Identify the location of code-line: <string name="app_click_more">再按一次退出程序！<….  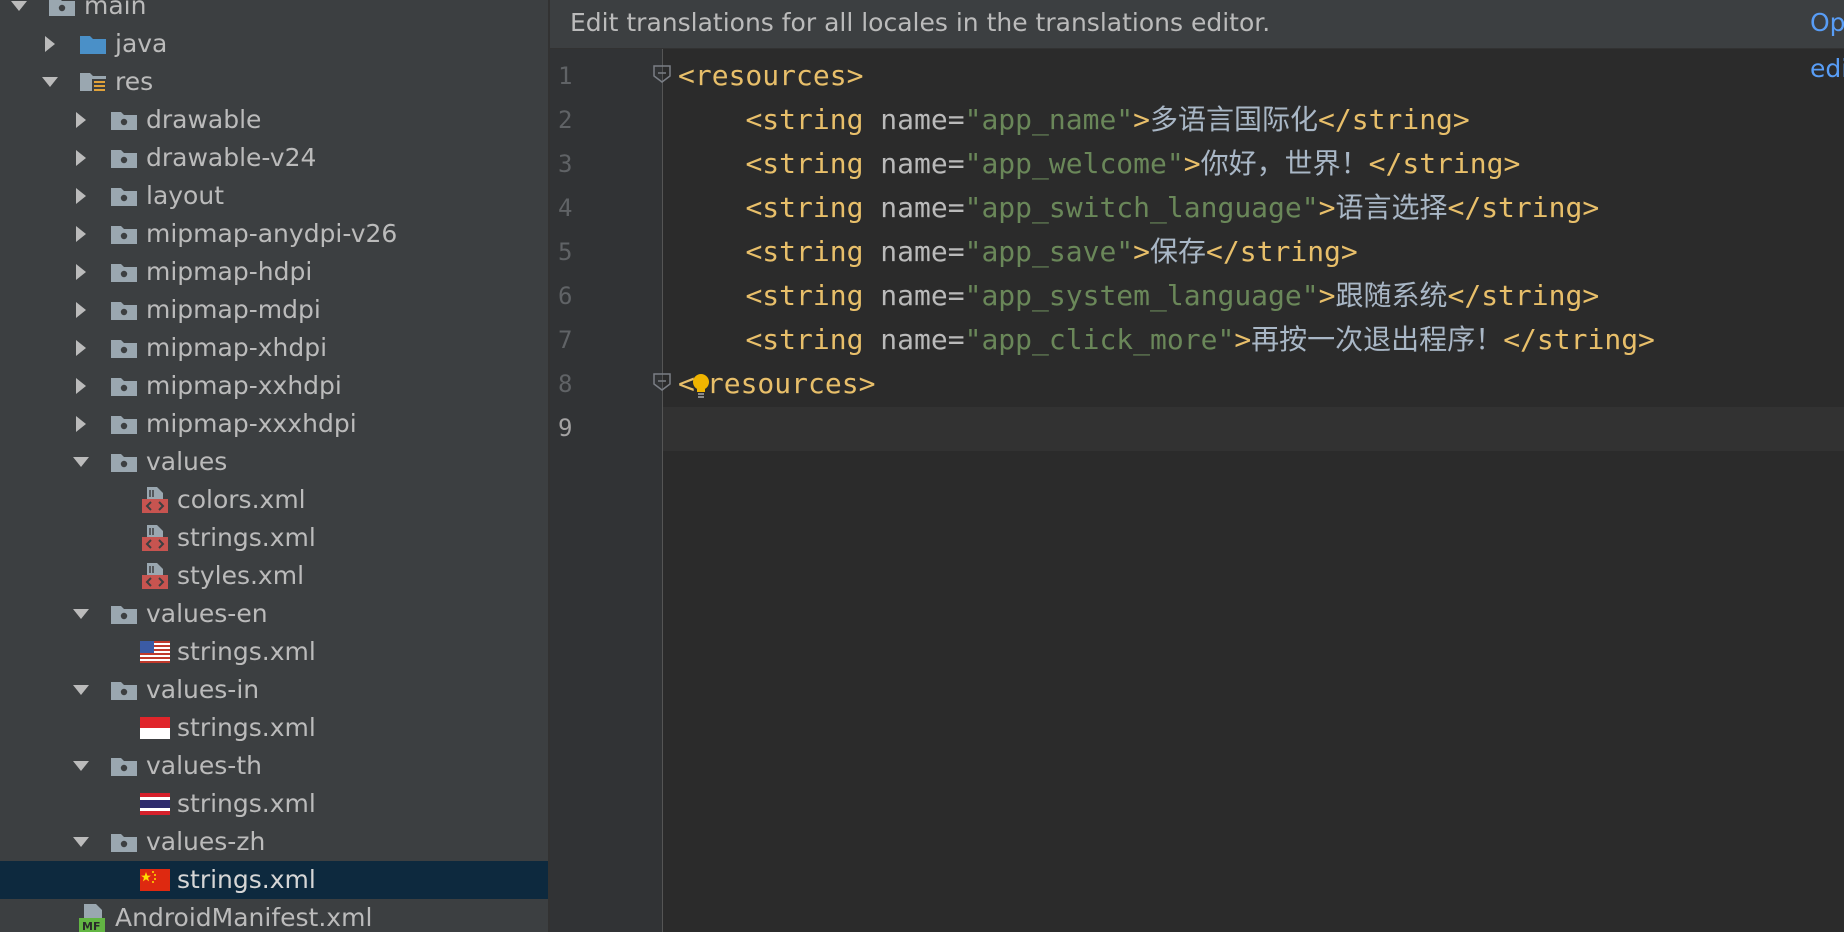
(1166, 340).